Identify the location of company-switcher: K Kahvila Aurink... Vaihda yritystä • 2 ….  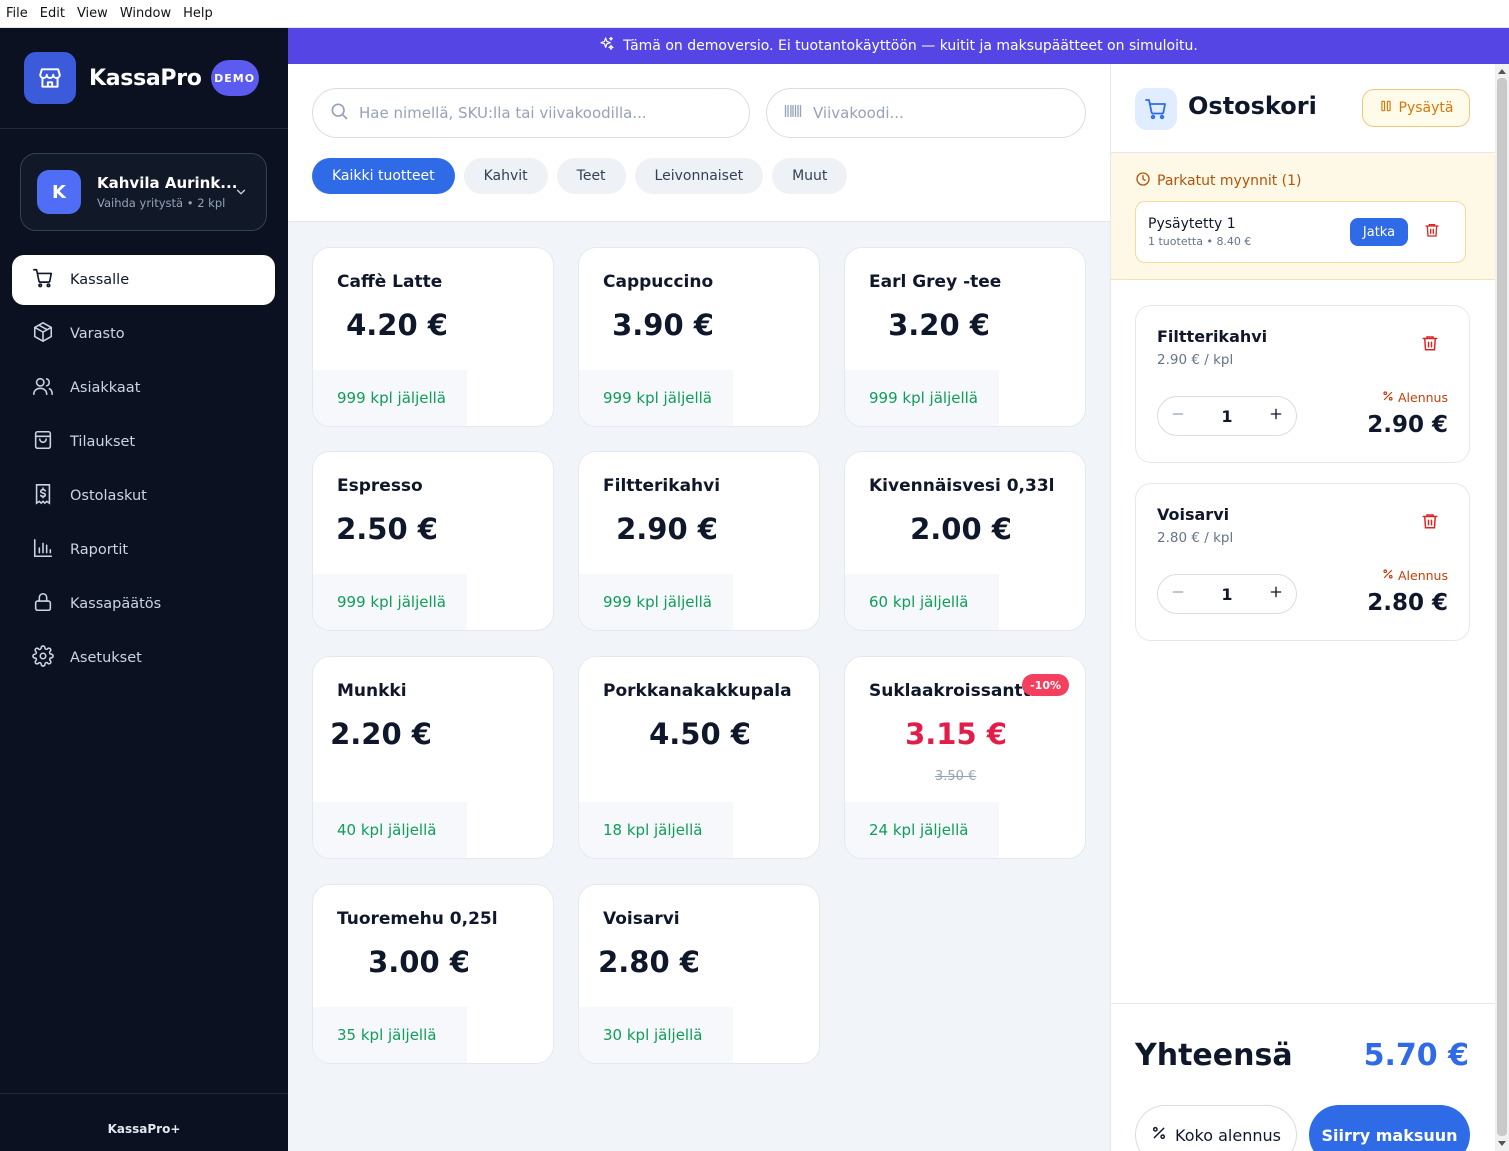
(143, 192).